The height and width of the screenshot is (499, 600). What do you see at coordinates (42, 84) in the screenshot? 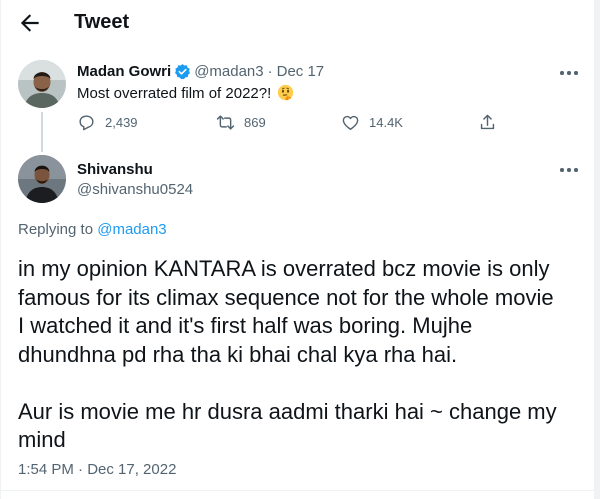
I see `avatar-madan-gowri` at bounding box center [42, 84].